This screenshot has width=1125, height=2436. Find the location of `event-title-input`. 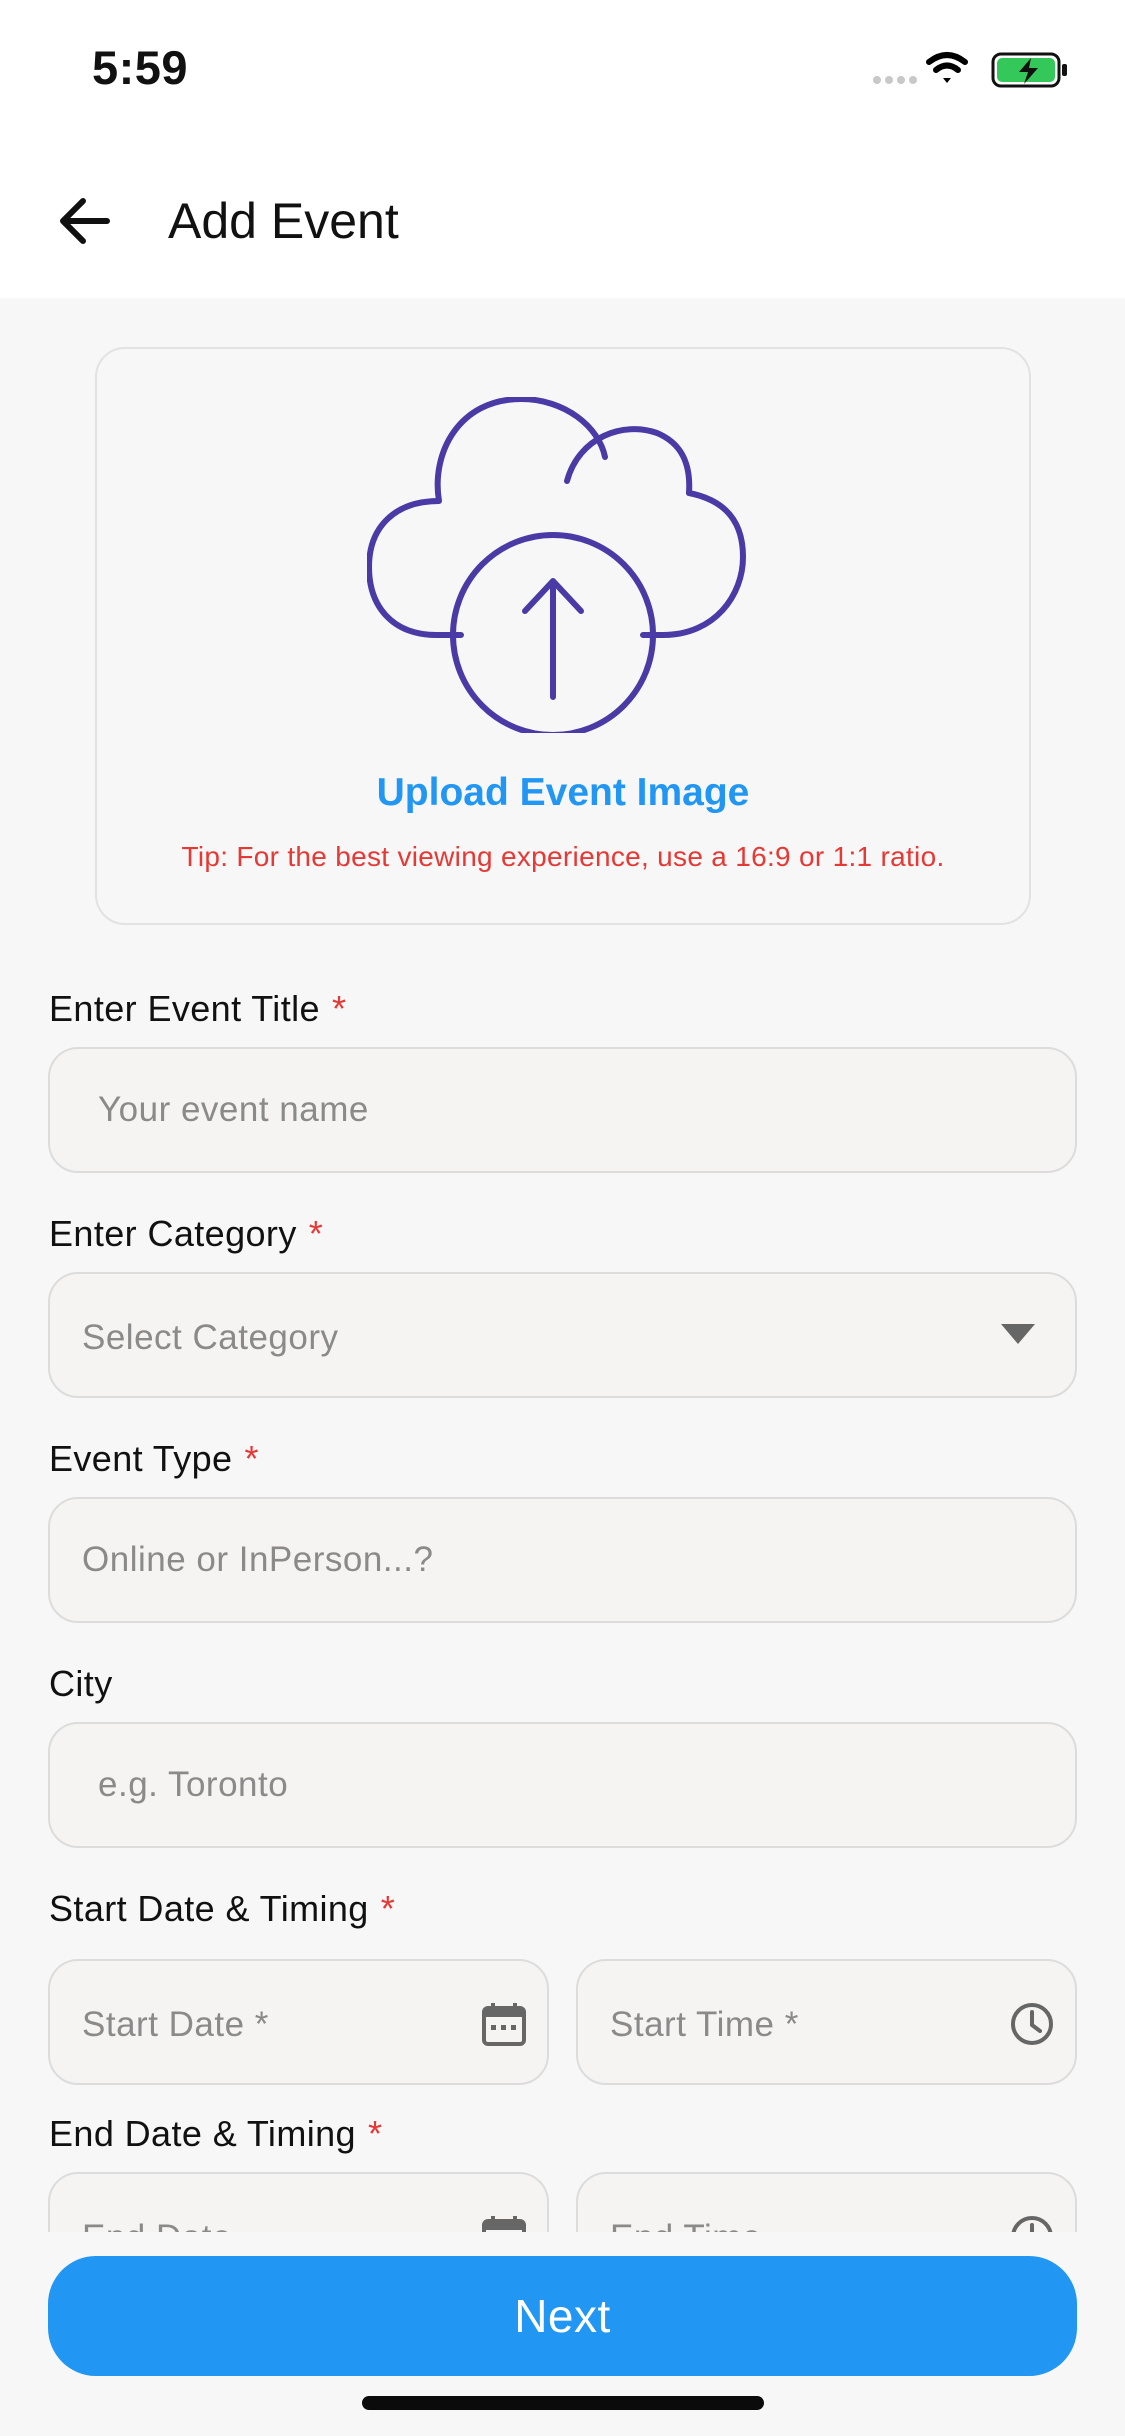

event-title-input is located at coordinates (562, 1110).